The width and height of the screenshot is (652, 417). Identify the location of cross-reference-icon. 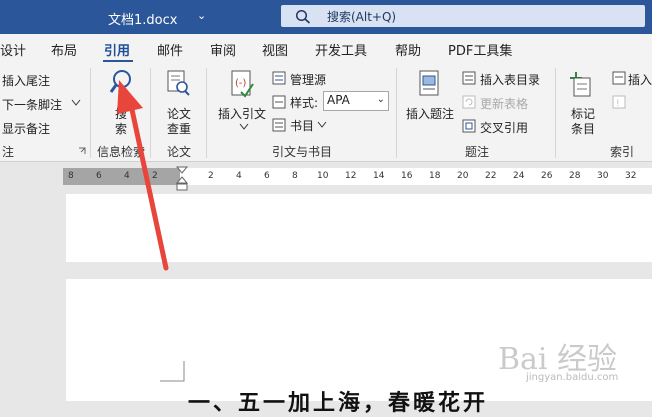
(469, 126).